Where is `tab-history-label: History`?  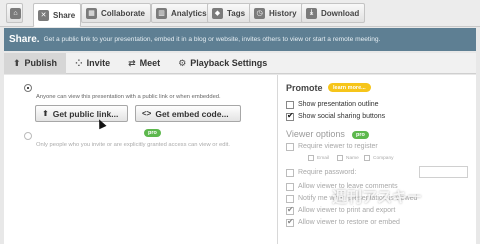
tab-history-label: History is located at coordinates (283, 13).